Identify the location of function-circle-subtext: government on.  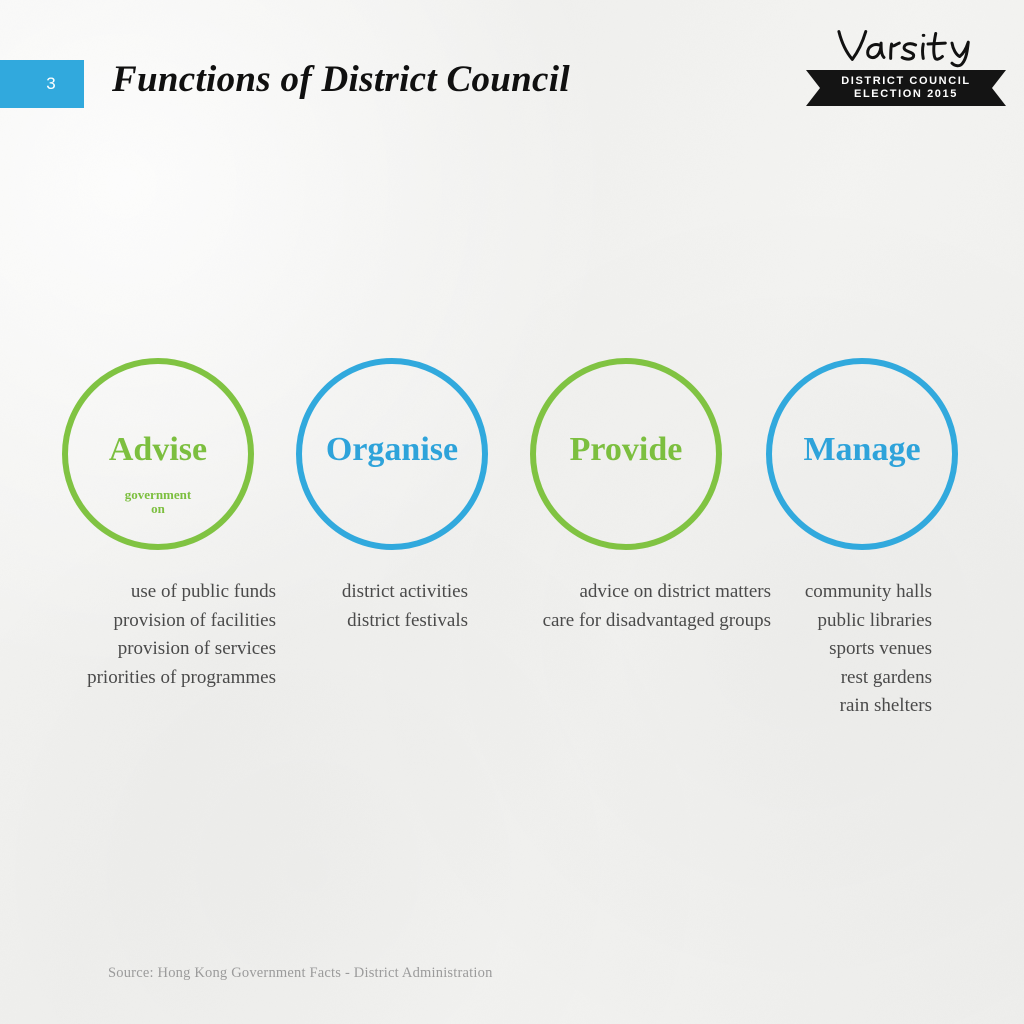
(158, 502).